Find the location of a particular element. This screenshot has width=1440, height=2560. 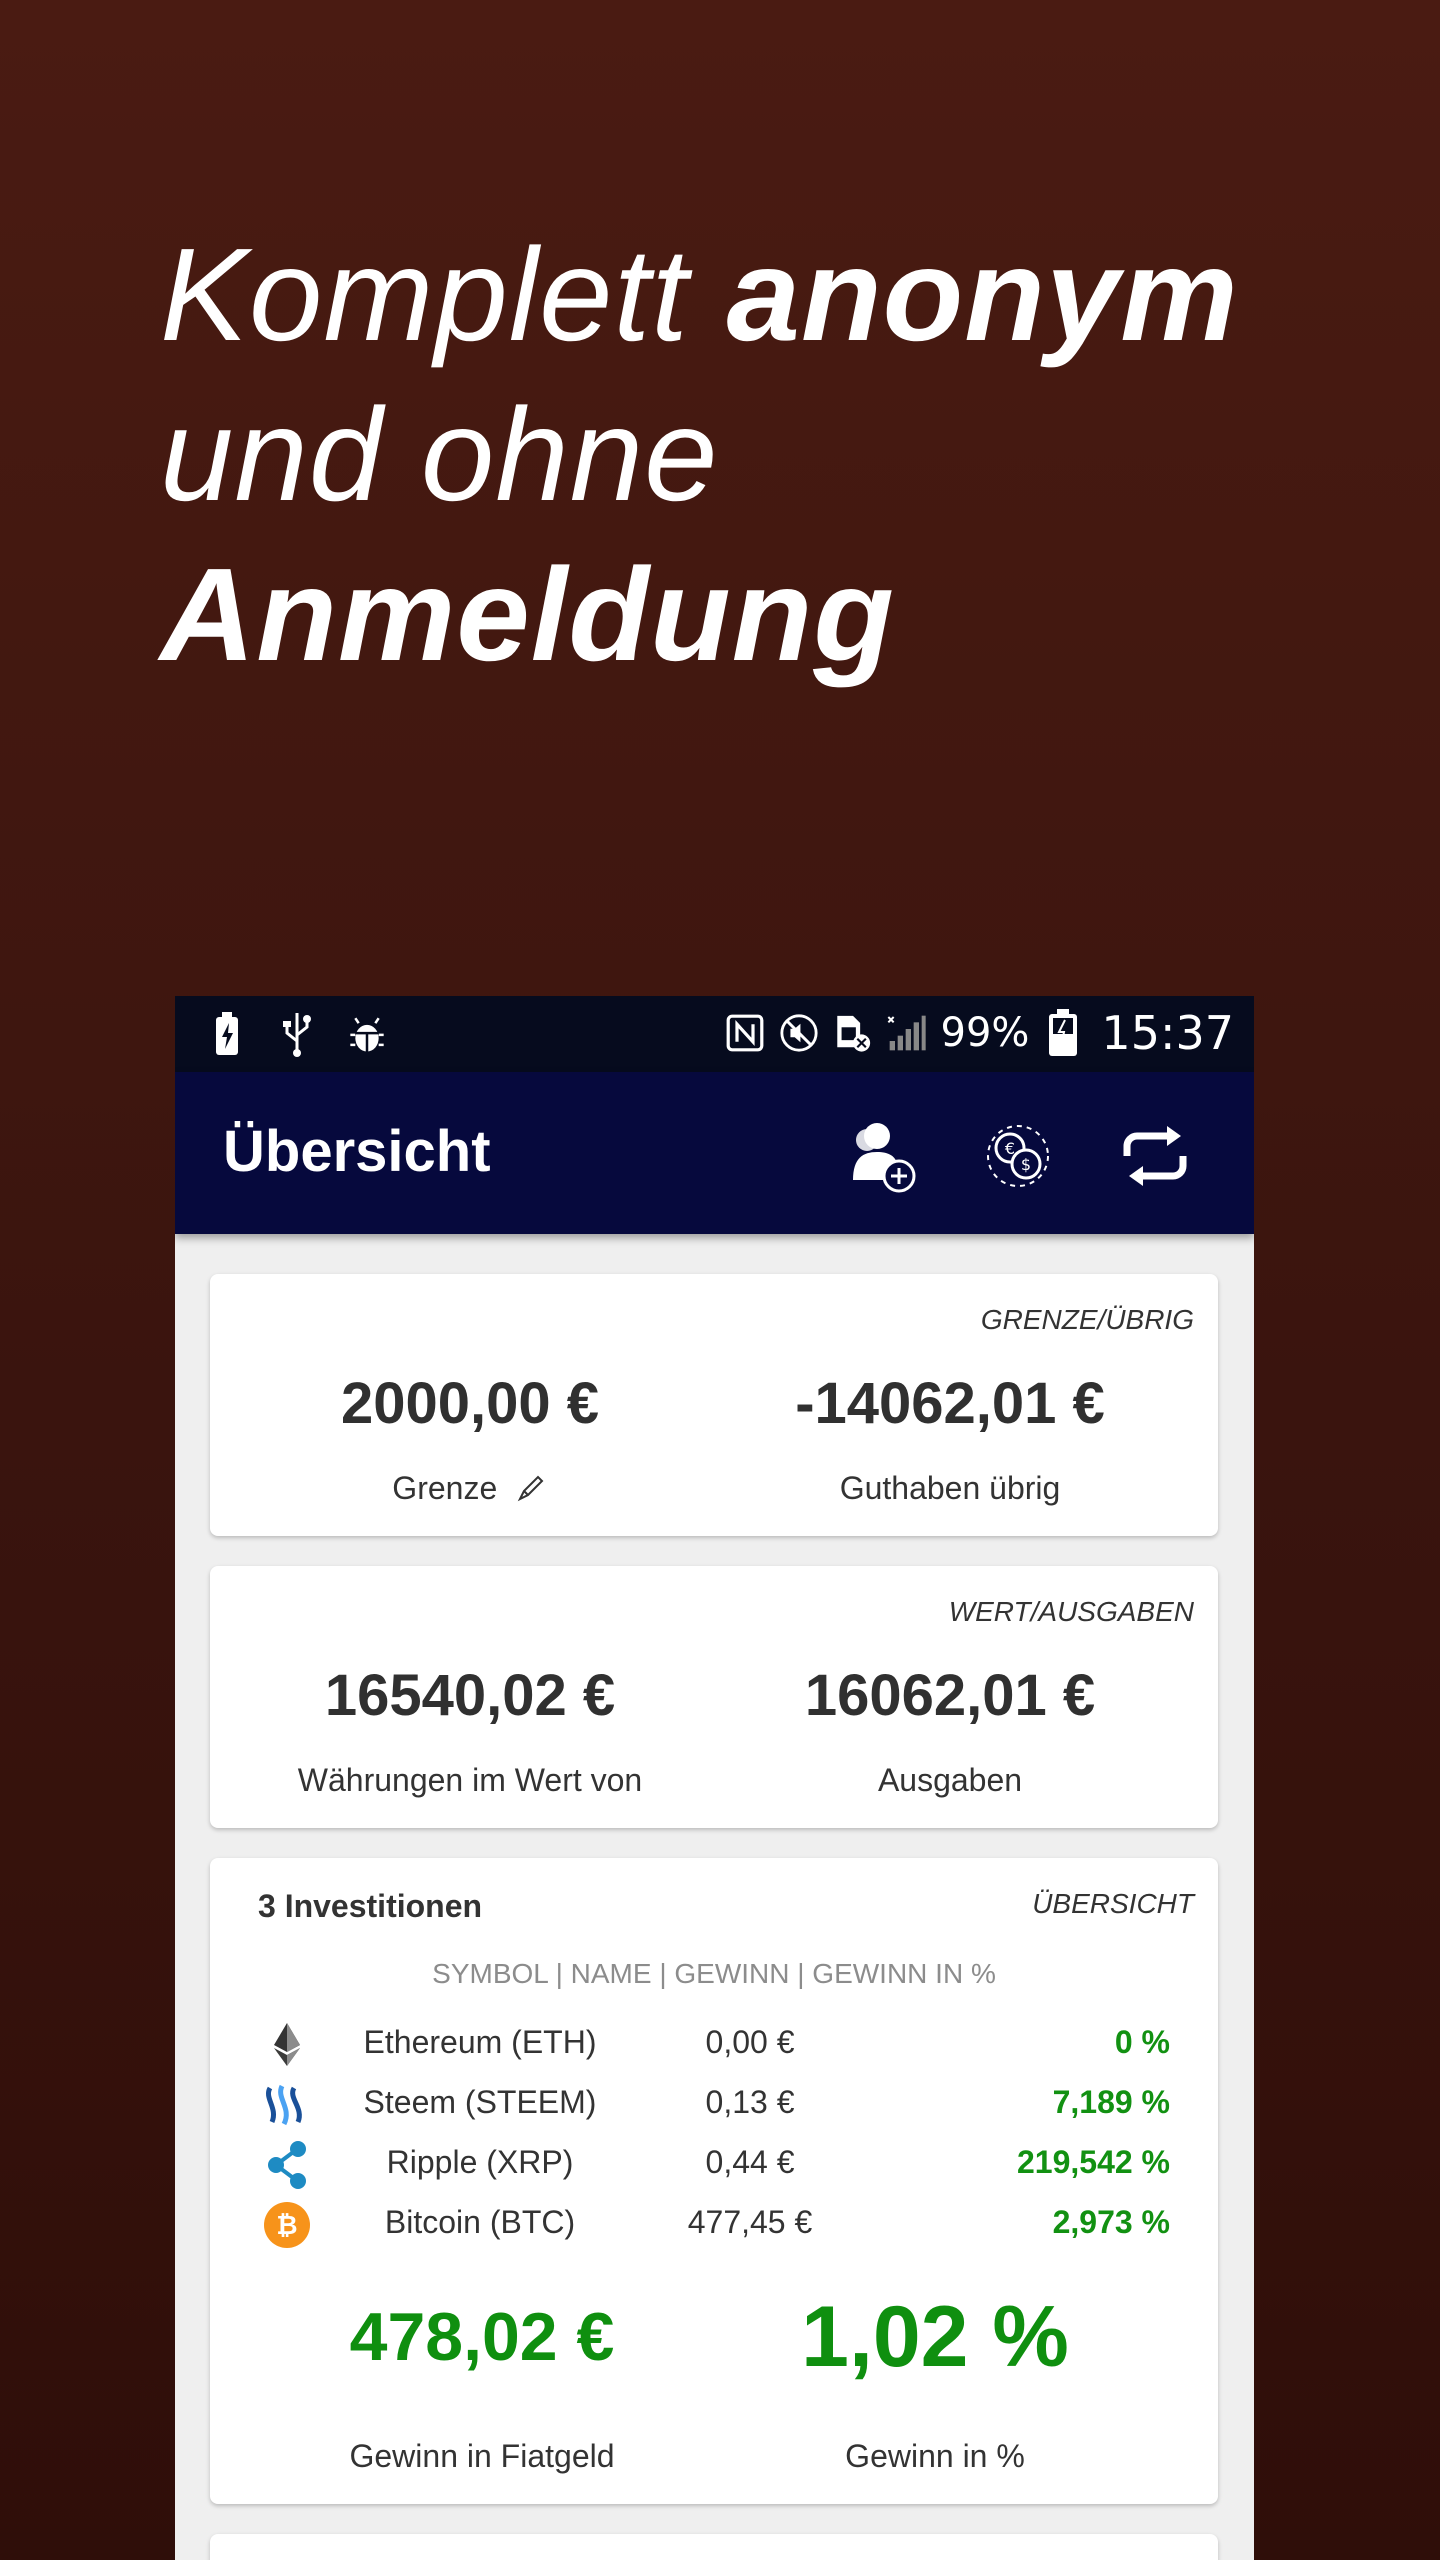

battery-percent: 99% is located at coordinates (985, 1033).